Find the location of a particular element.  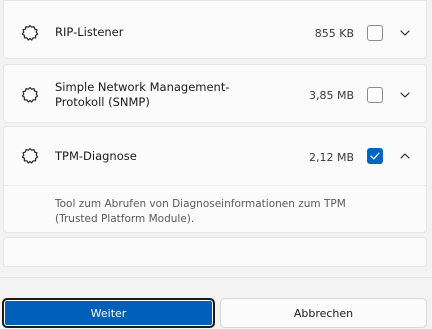

feature-checkbox-checked is located at coordinates (375, 156).